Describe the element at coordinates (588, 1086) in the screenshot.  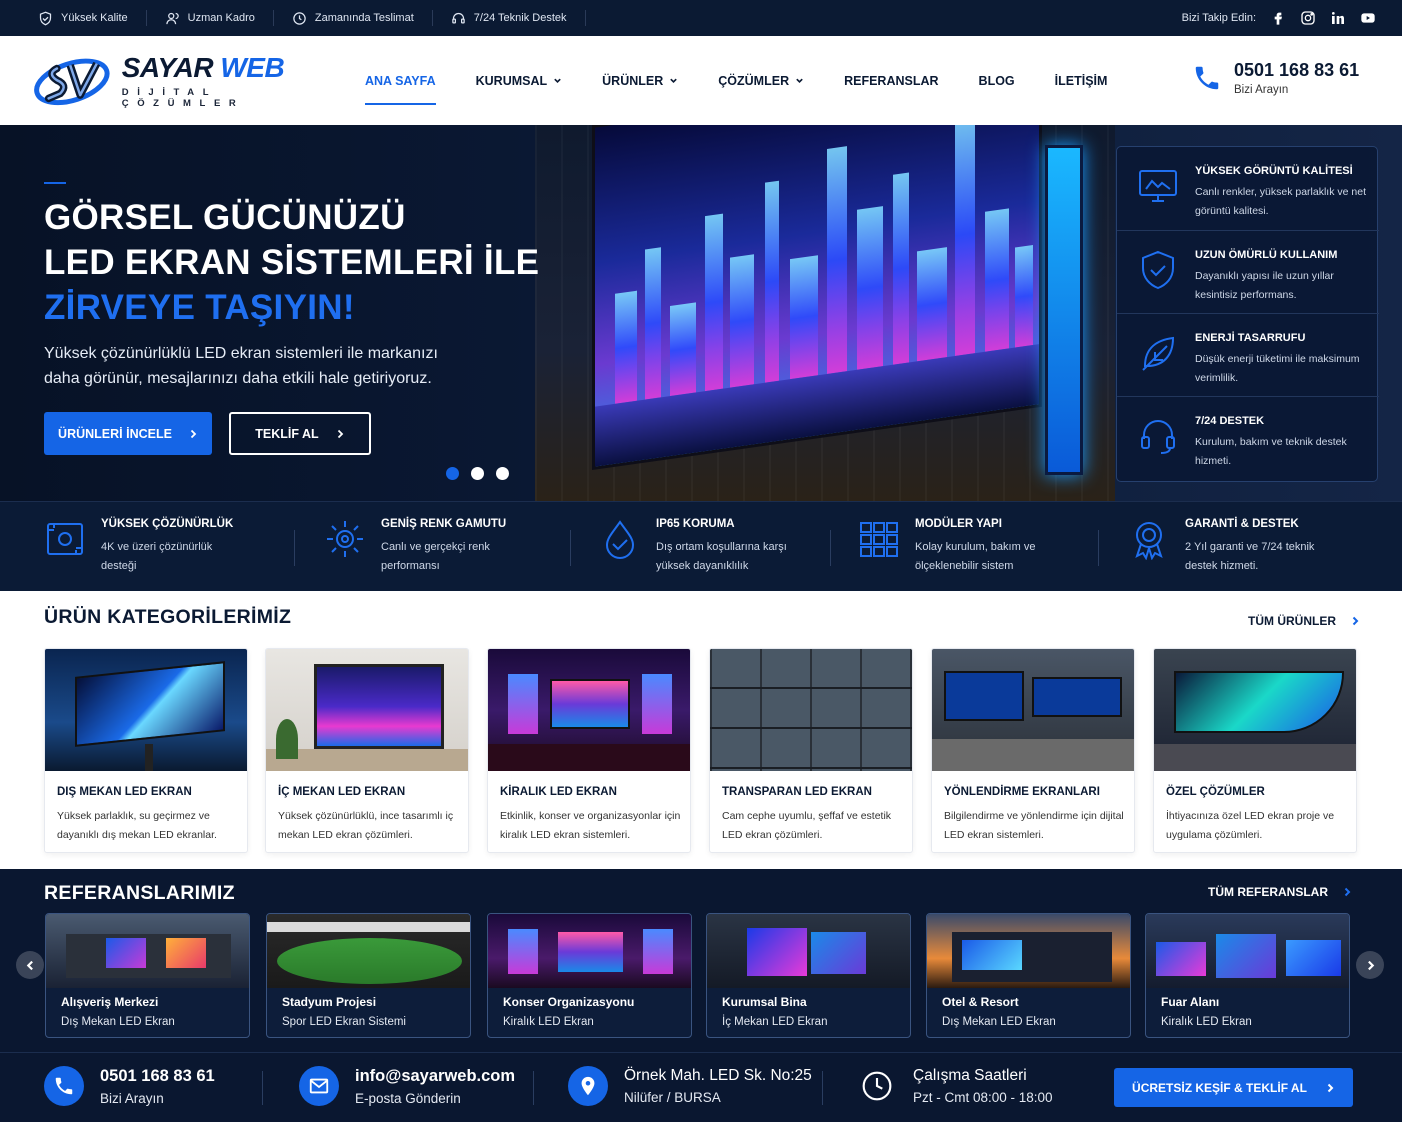
I see `location-pin-icon` at that location.